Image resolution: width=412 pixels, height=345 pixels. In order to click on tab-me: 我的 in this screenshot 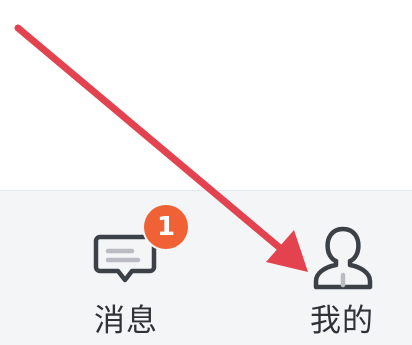, I will do `click(342, 272)`.